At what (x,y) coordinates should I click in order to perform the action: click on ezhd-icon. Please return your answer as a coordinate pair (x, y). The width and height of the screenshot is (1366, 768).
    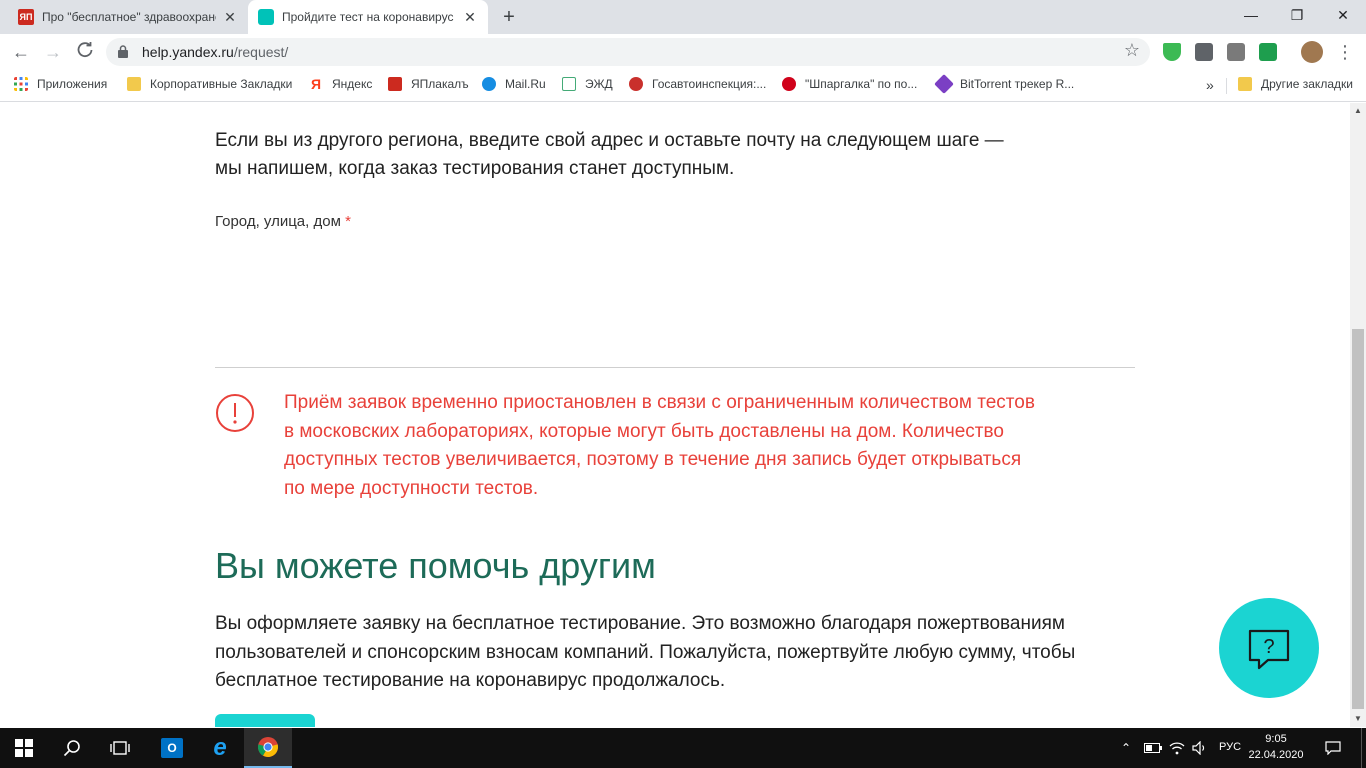
    Looking at the image, I should click on (569, 84).